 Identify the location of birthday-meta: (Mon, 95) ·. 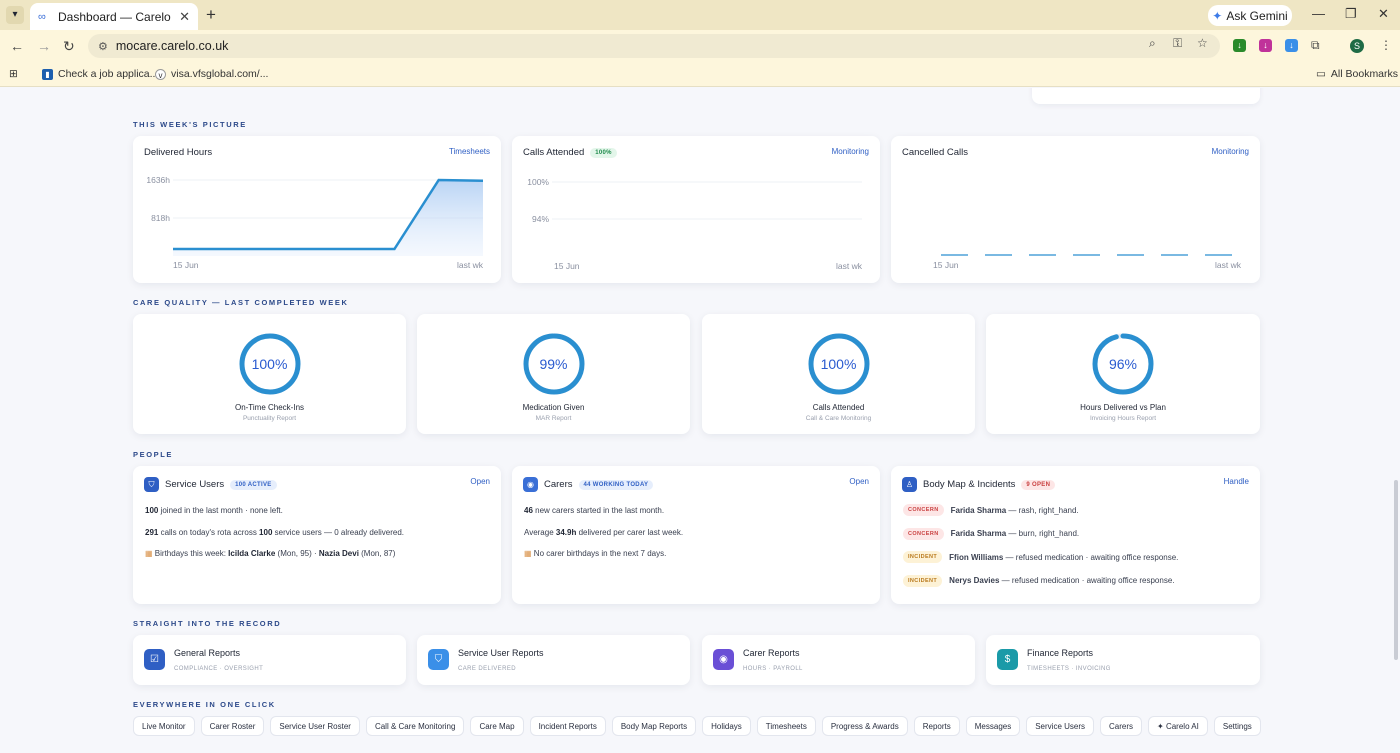
(297, 553).